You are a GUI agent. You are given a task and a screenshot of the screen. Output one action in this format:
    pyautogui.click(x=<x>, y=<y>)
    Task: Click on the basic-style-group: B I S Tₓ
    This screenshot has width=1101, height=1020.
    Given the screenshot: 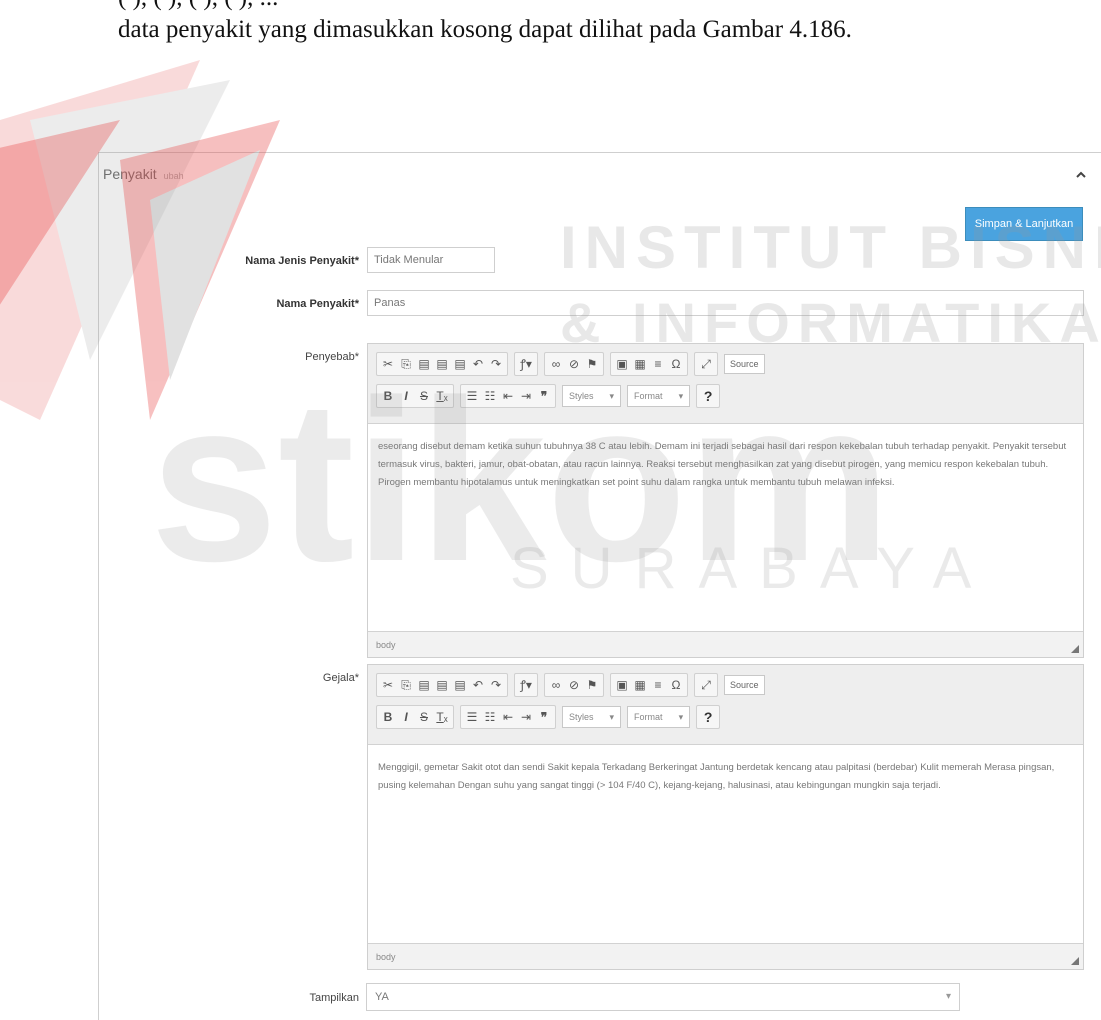 What is the action you would take?
    pyautogui.click(x=415, y=717)
    